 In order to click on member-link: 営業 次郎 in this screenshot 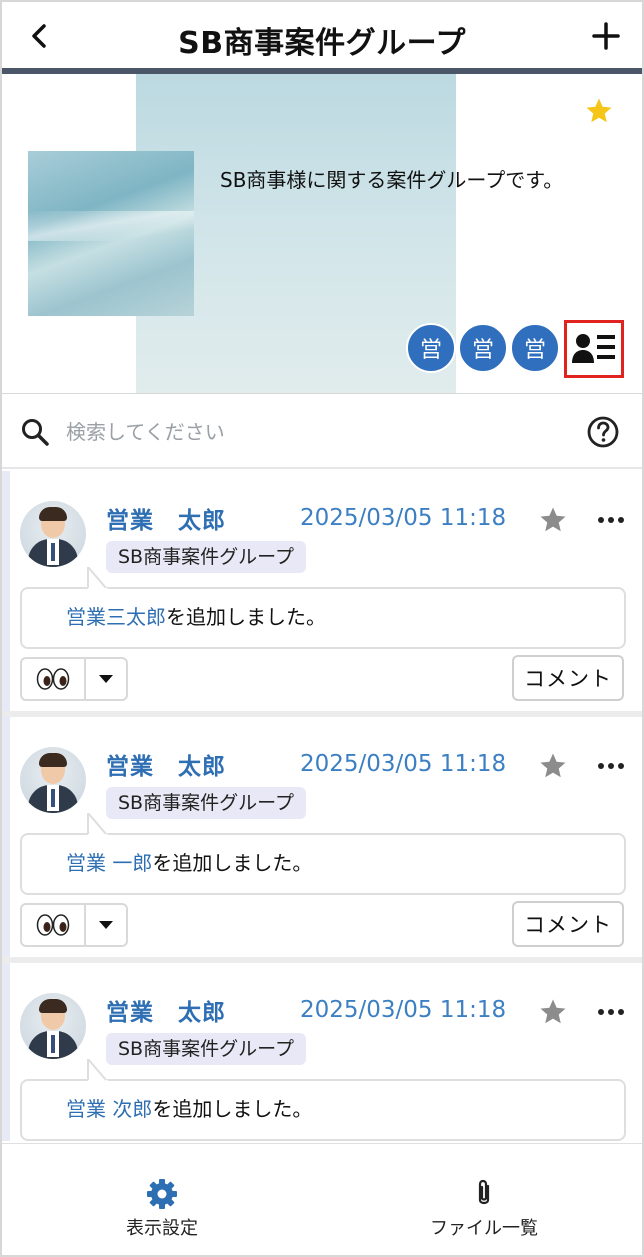, I will do `click(109, 1109)`.